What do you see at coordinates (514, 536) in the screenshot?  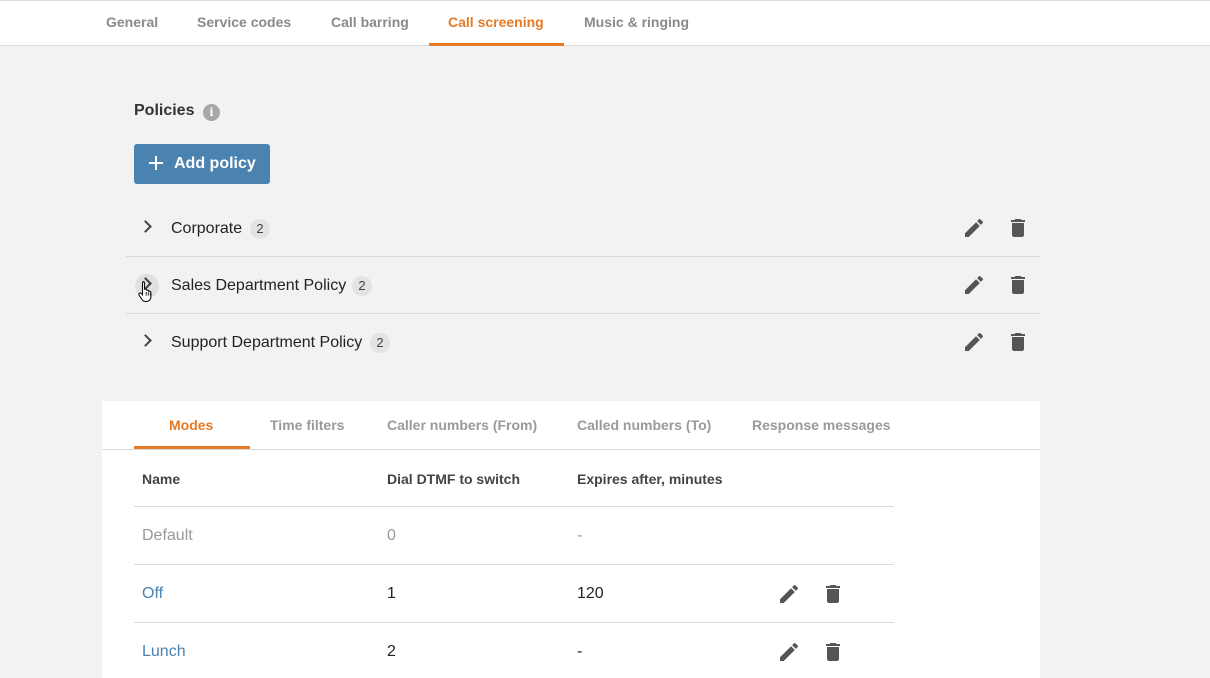 I see `table-row: Default 0 -` at bounding box center [514, 536].